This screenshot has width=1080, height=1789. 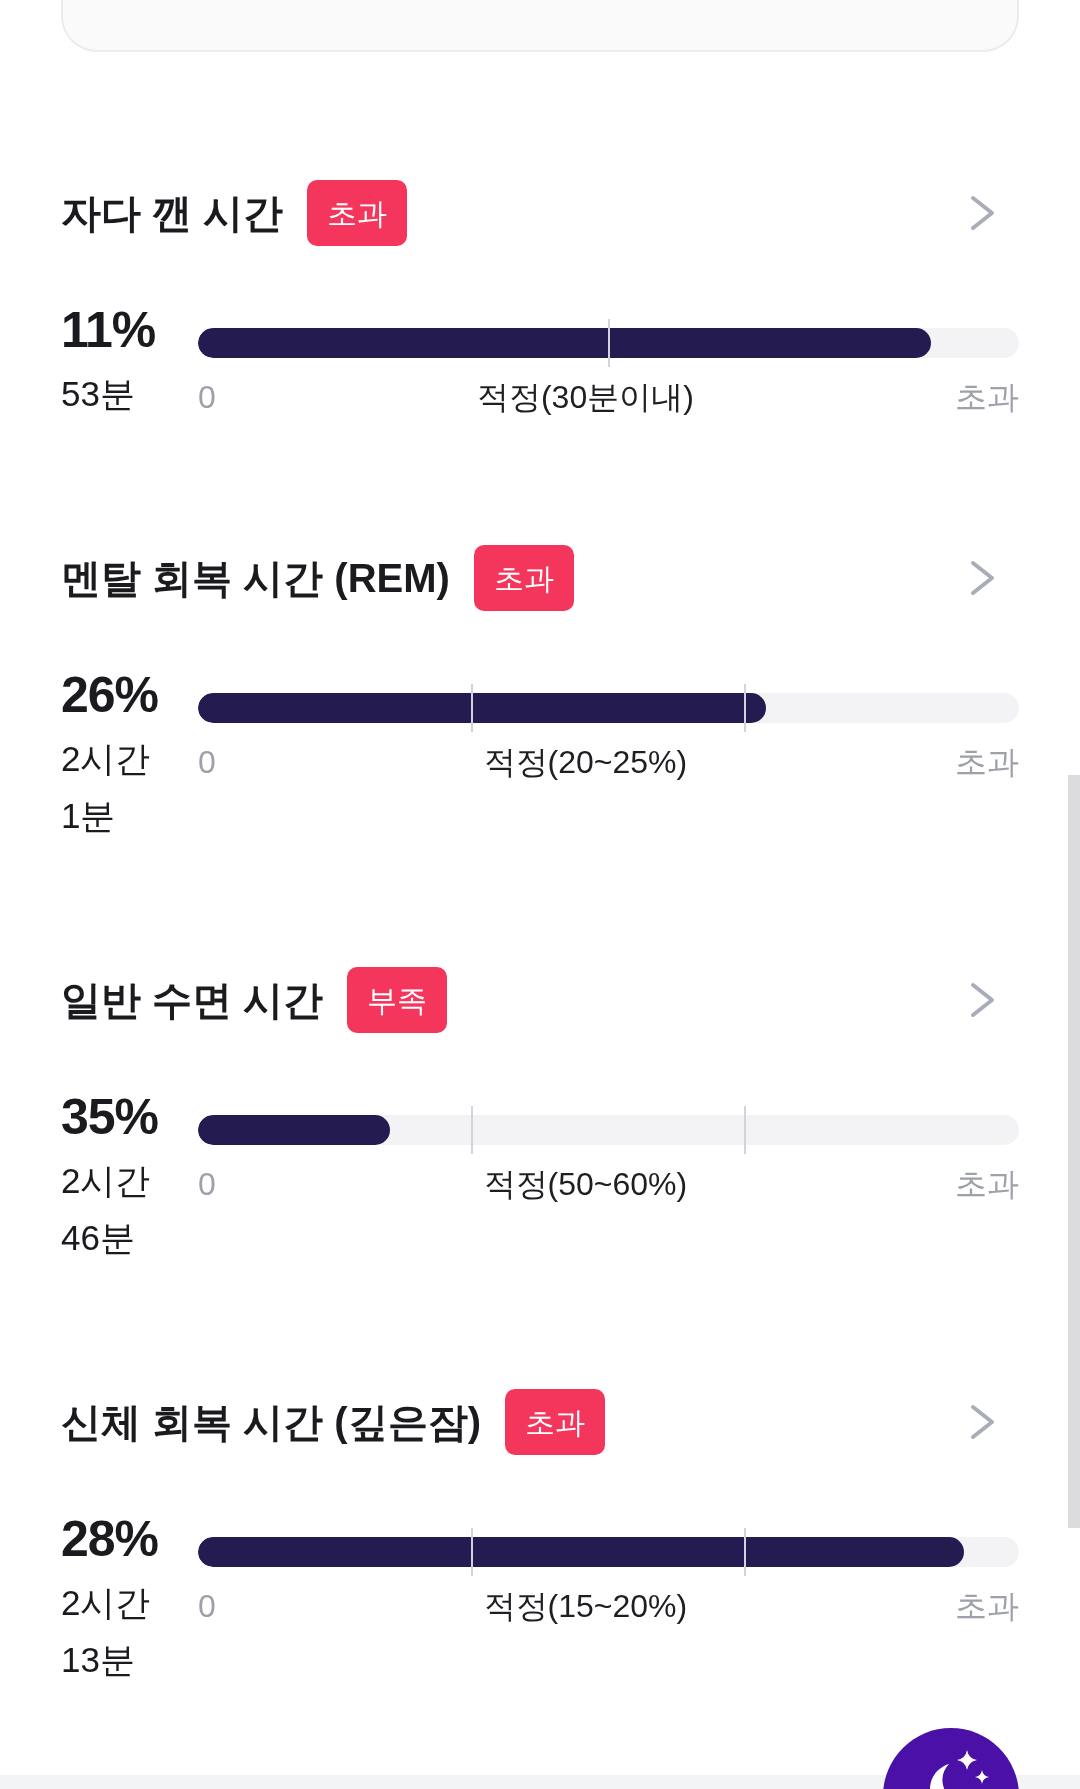 What do you see at coordinates (585, 1184) in the screenshot?
I see `target-range-label: 적정(50~60%)` at bounding box center [585, 1184].